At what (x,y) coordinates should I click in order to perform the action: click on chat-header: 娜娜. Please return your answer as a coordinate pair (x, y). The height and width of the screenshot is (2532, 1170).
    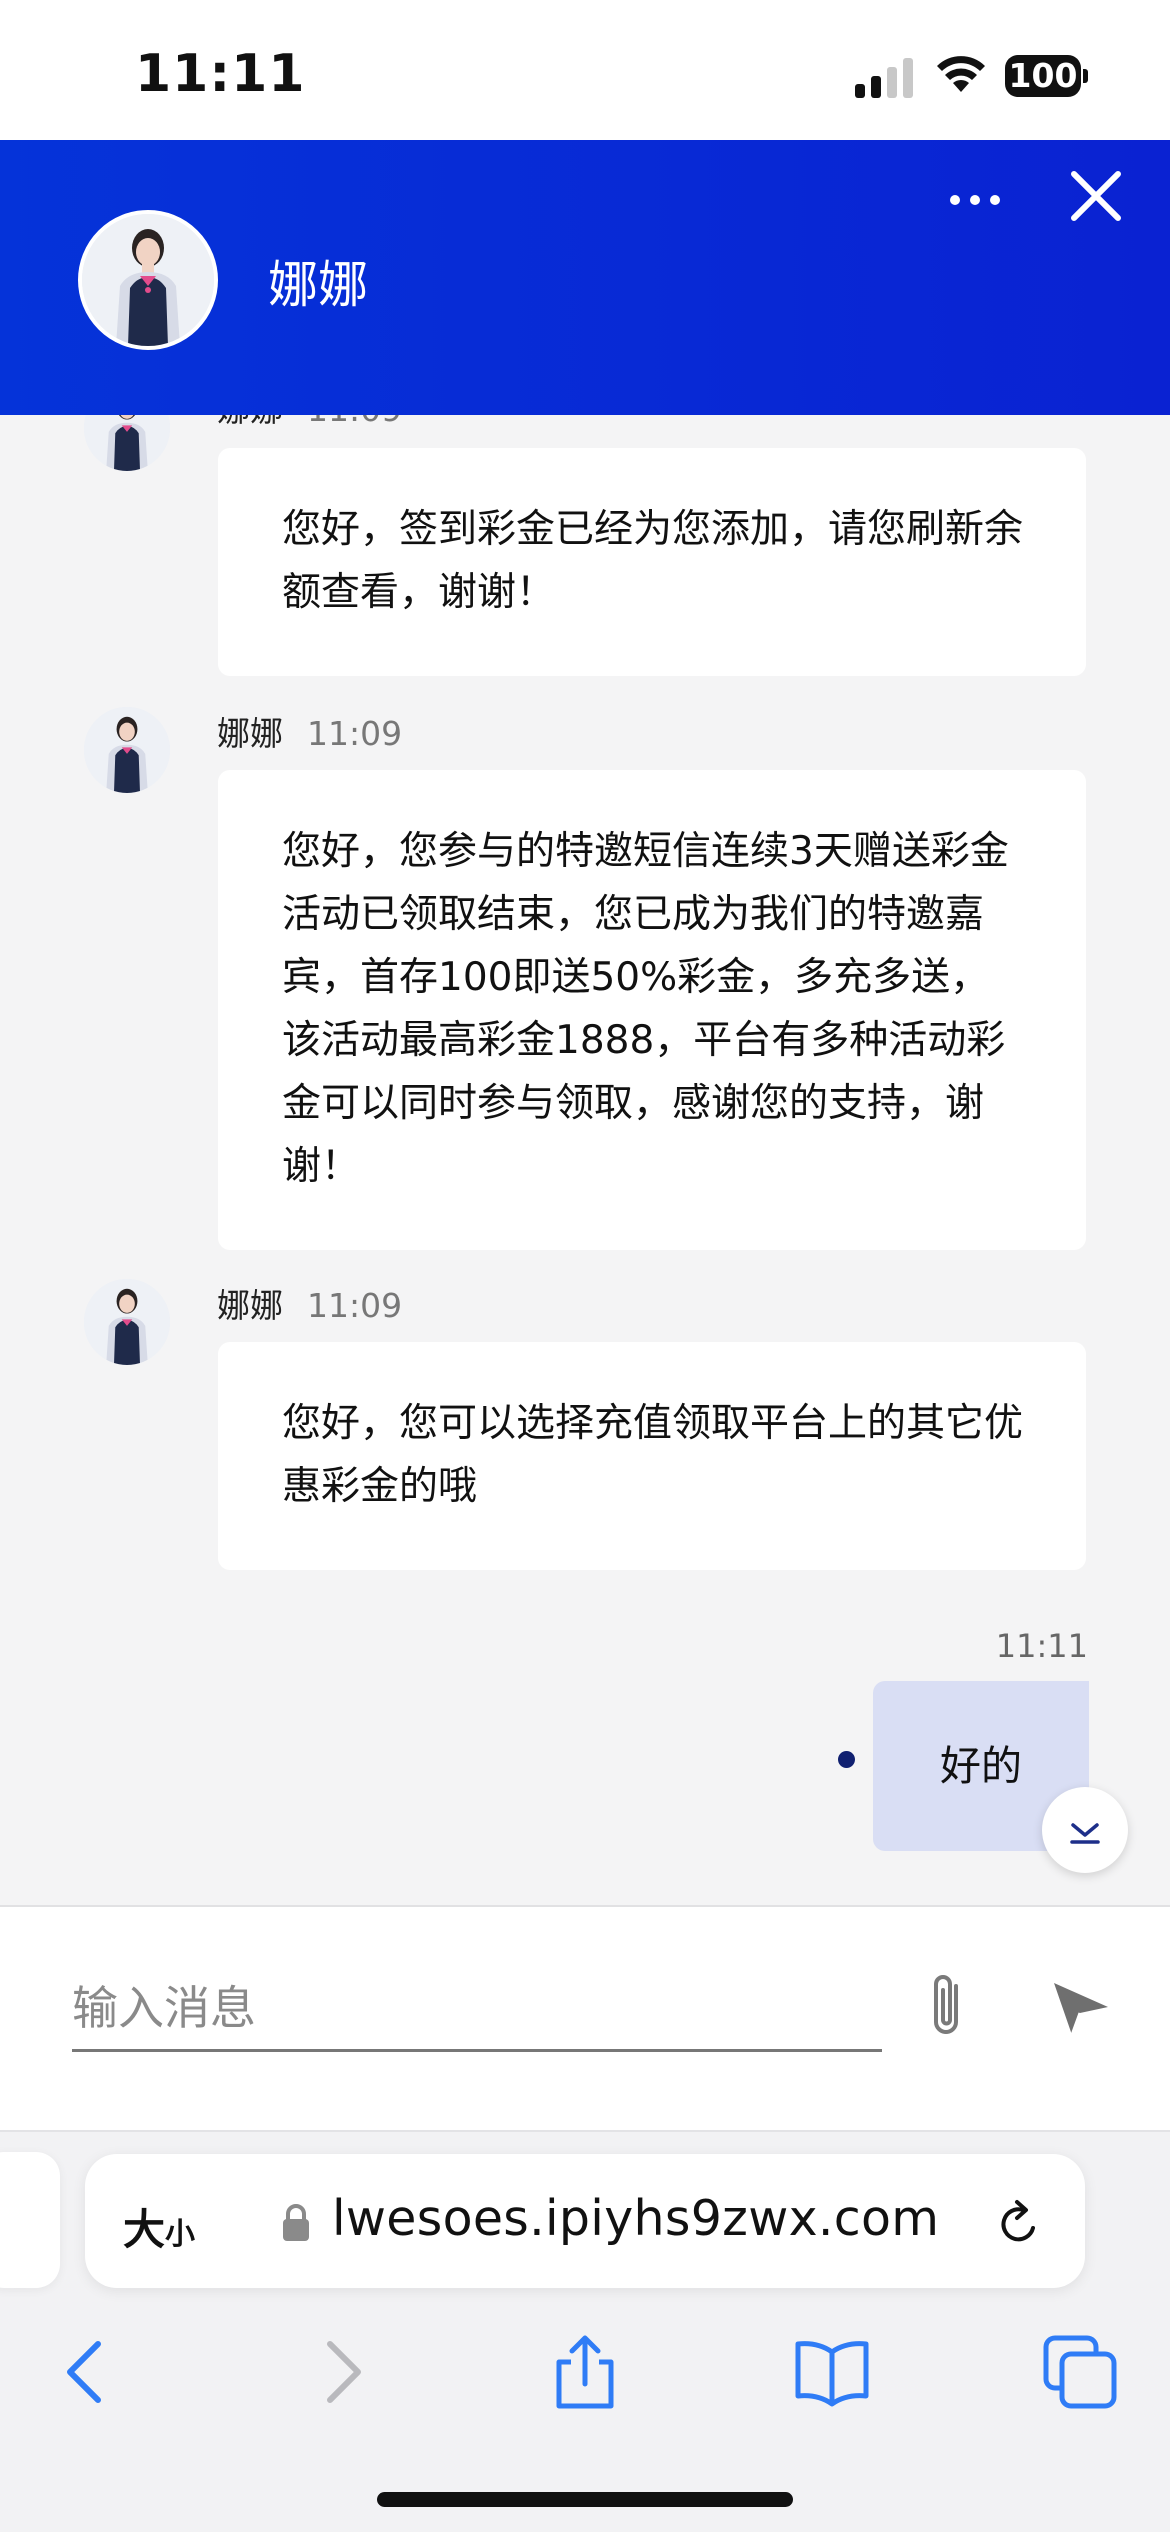
    Looking at the image, I should click on (585, 277).